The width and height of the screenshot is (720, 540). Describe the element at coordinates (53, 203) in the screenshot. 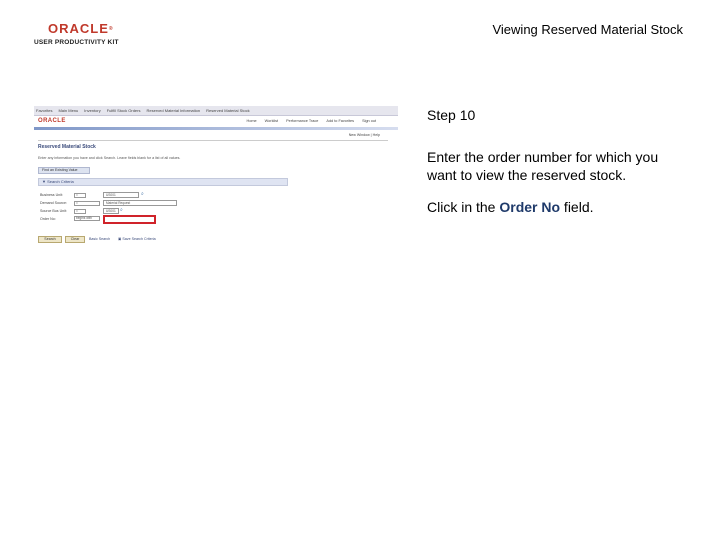

I see `demand-source-label: Demand Source:` at that location.